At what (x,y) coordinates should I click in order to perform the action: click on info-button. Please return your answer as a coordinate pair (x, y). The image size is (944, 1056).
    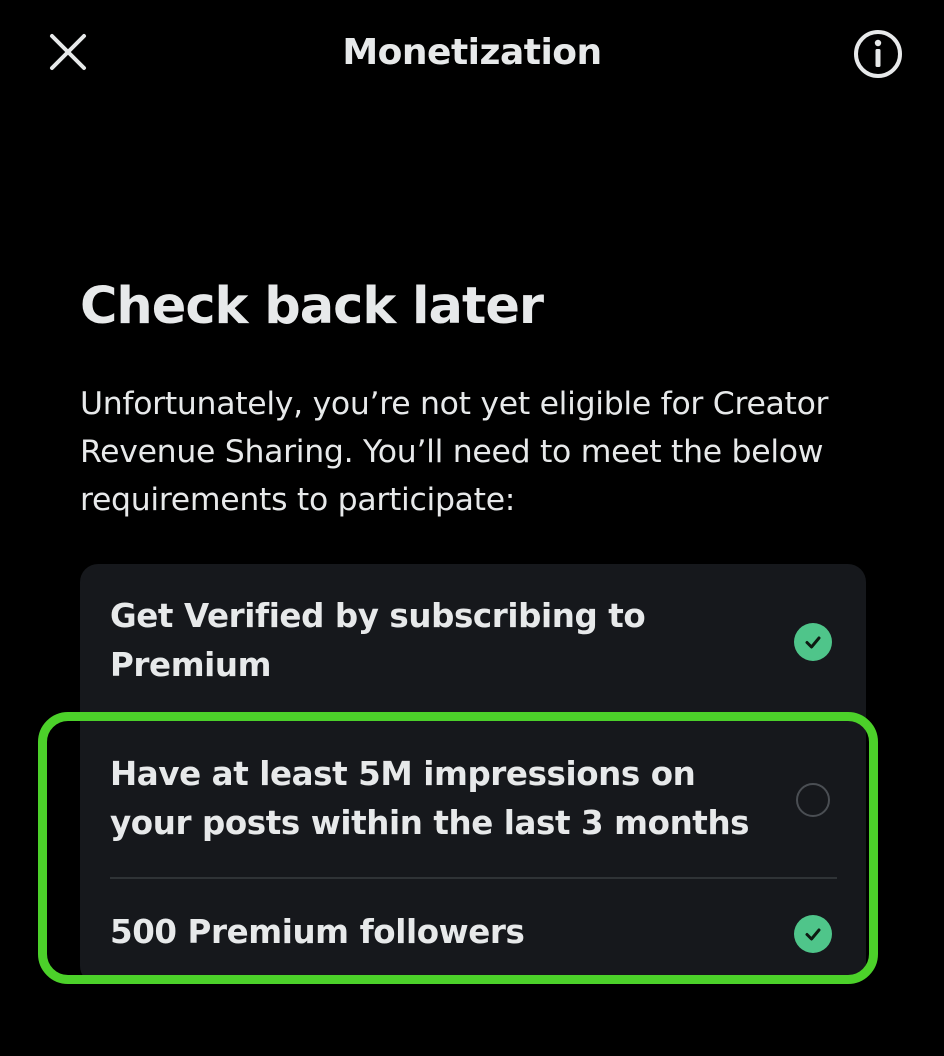
    Looking at the image, I should click on (878, 54).